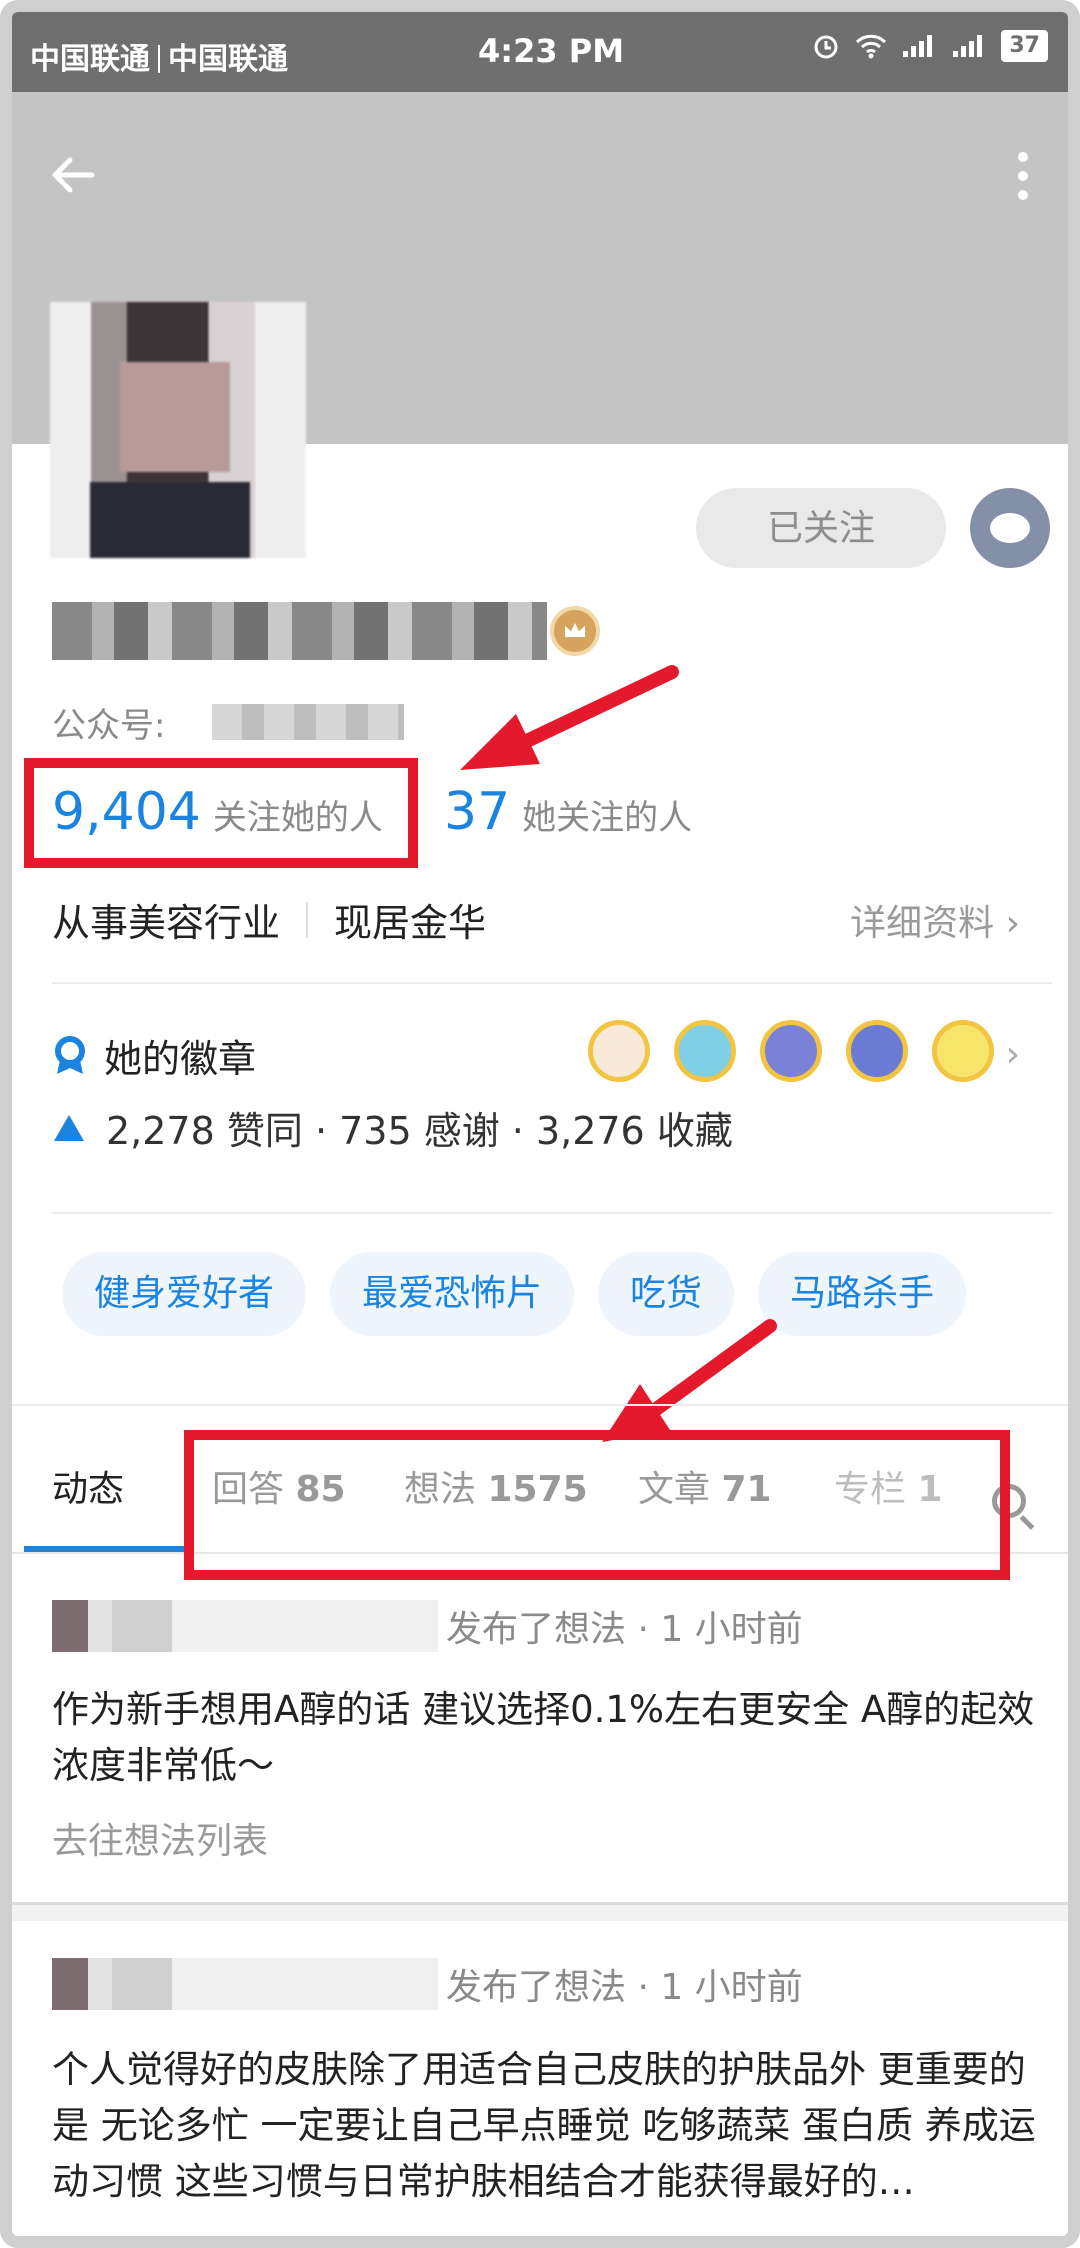  What do you see at coordinates (551, 51) in the screenshot?
I see `clock: 4:23 PM` at bounding box center [551, 51].